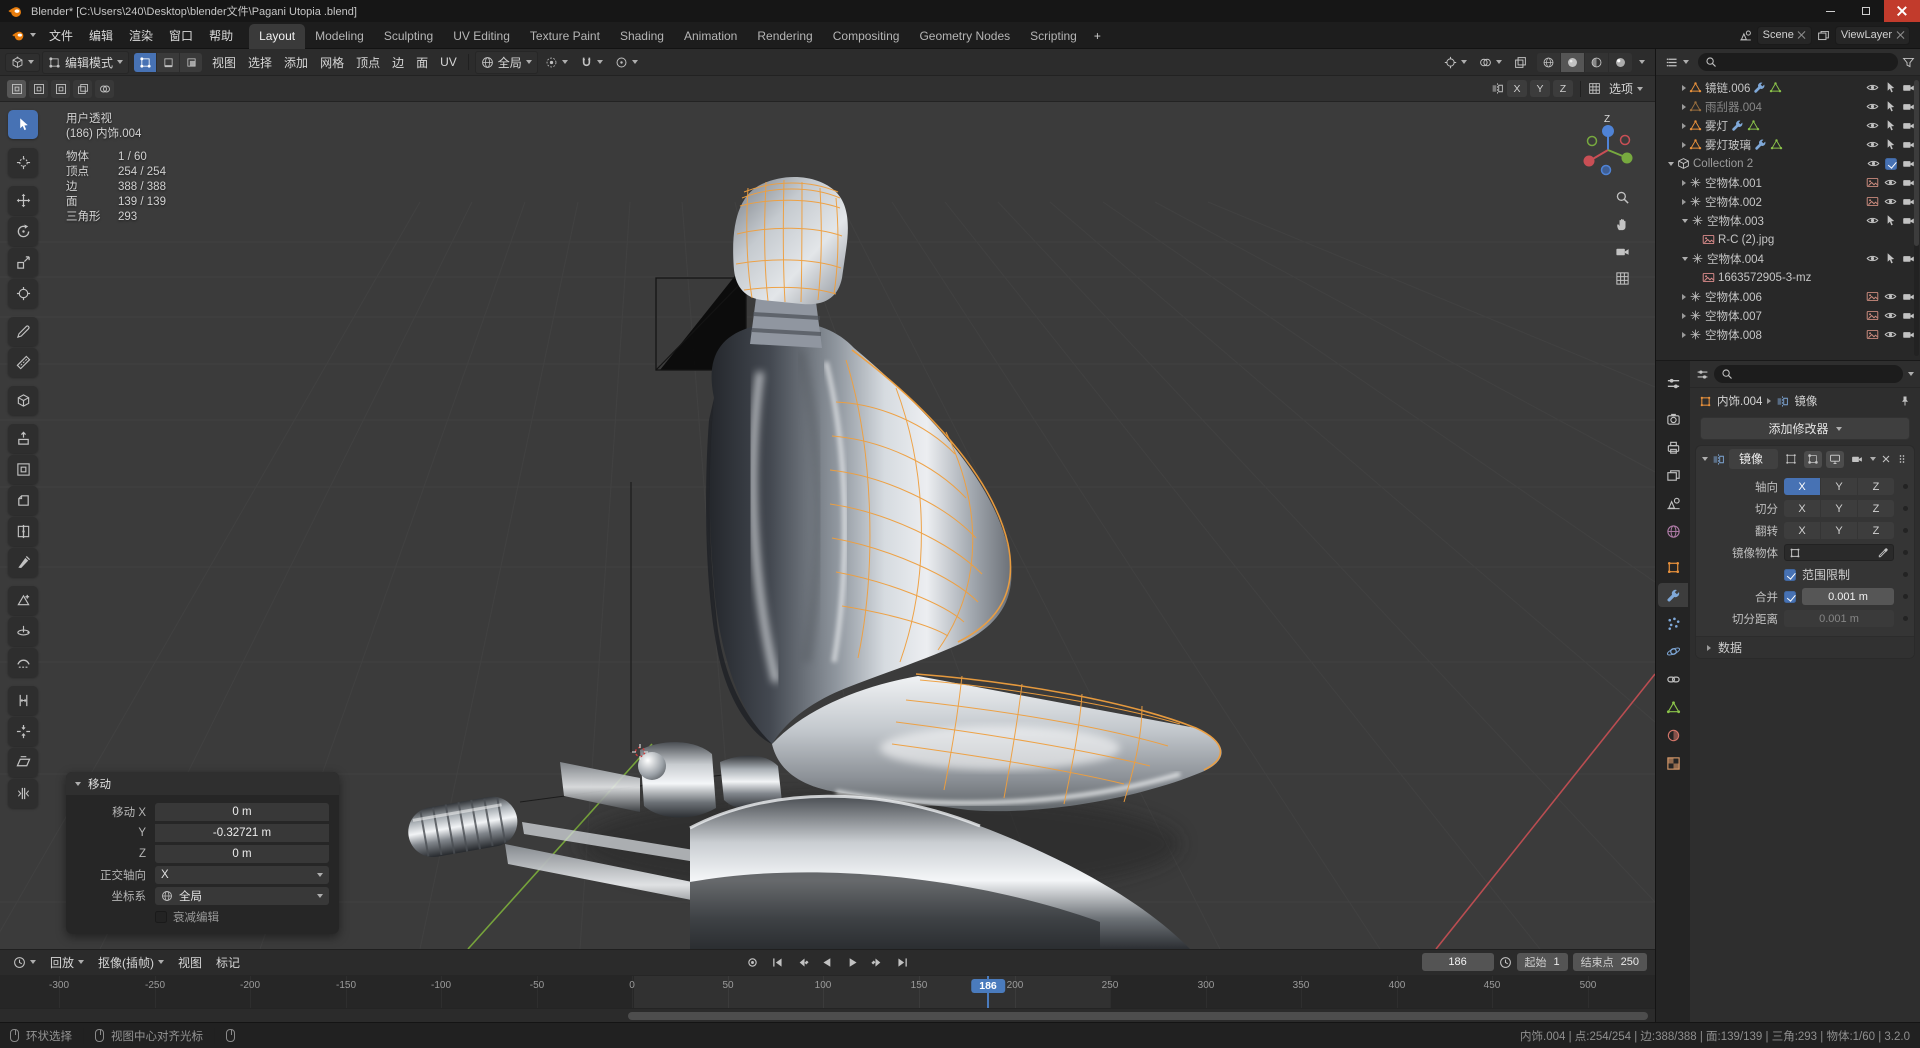 The image size is (1920, 1048). What do you see at coordinates (784, 36) in the screenshot?
I see `tab-rendering: Rendering` at bounding box center [784, 36].